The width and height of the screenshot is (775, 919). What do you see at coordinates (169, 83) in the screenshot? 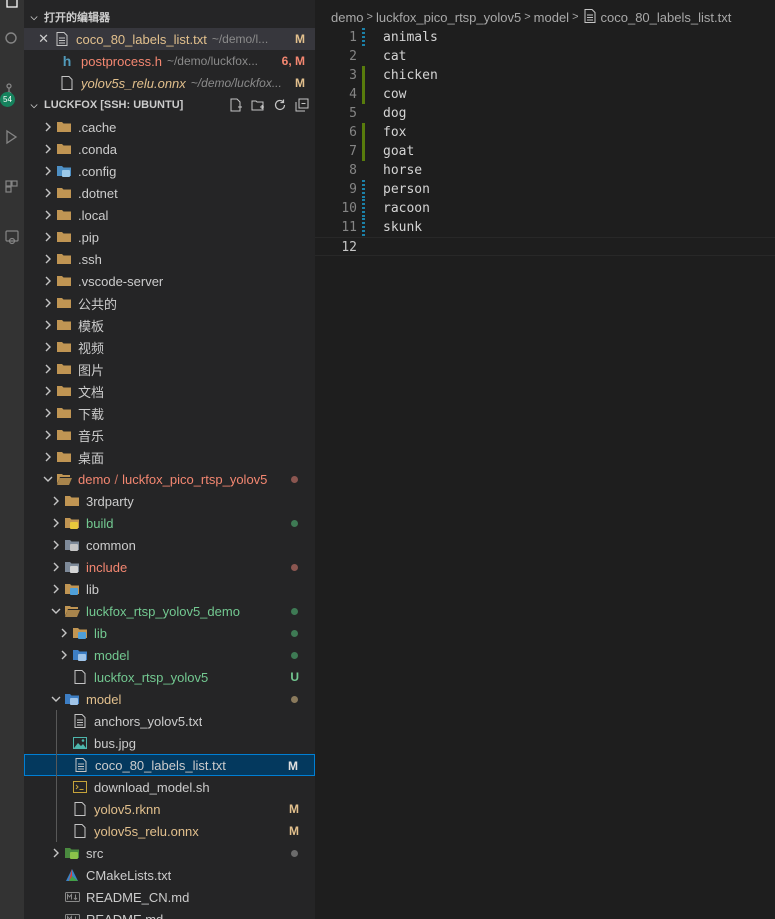
I see `open-editor-item: yolov5s_relu.onnx ~/demo/luckfox... M` at bounding box center [169, 83].